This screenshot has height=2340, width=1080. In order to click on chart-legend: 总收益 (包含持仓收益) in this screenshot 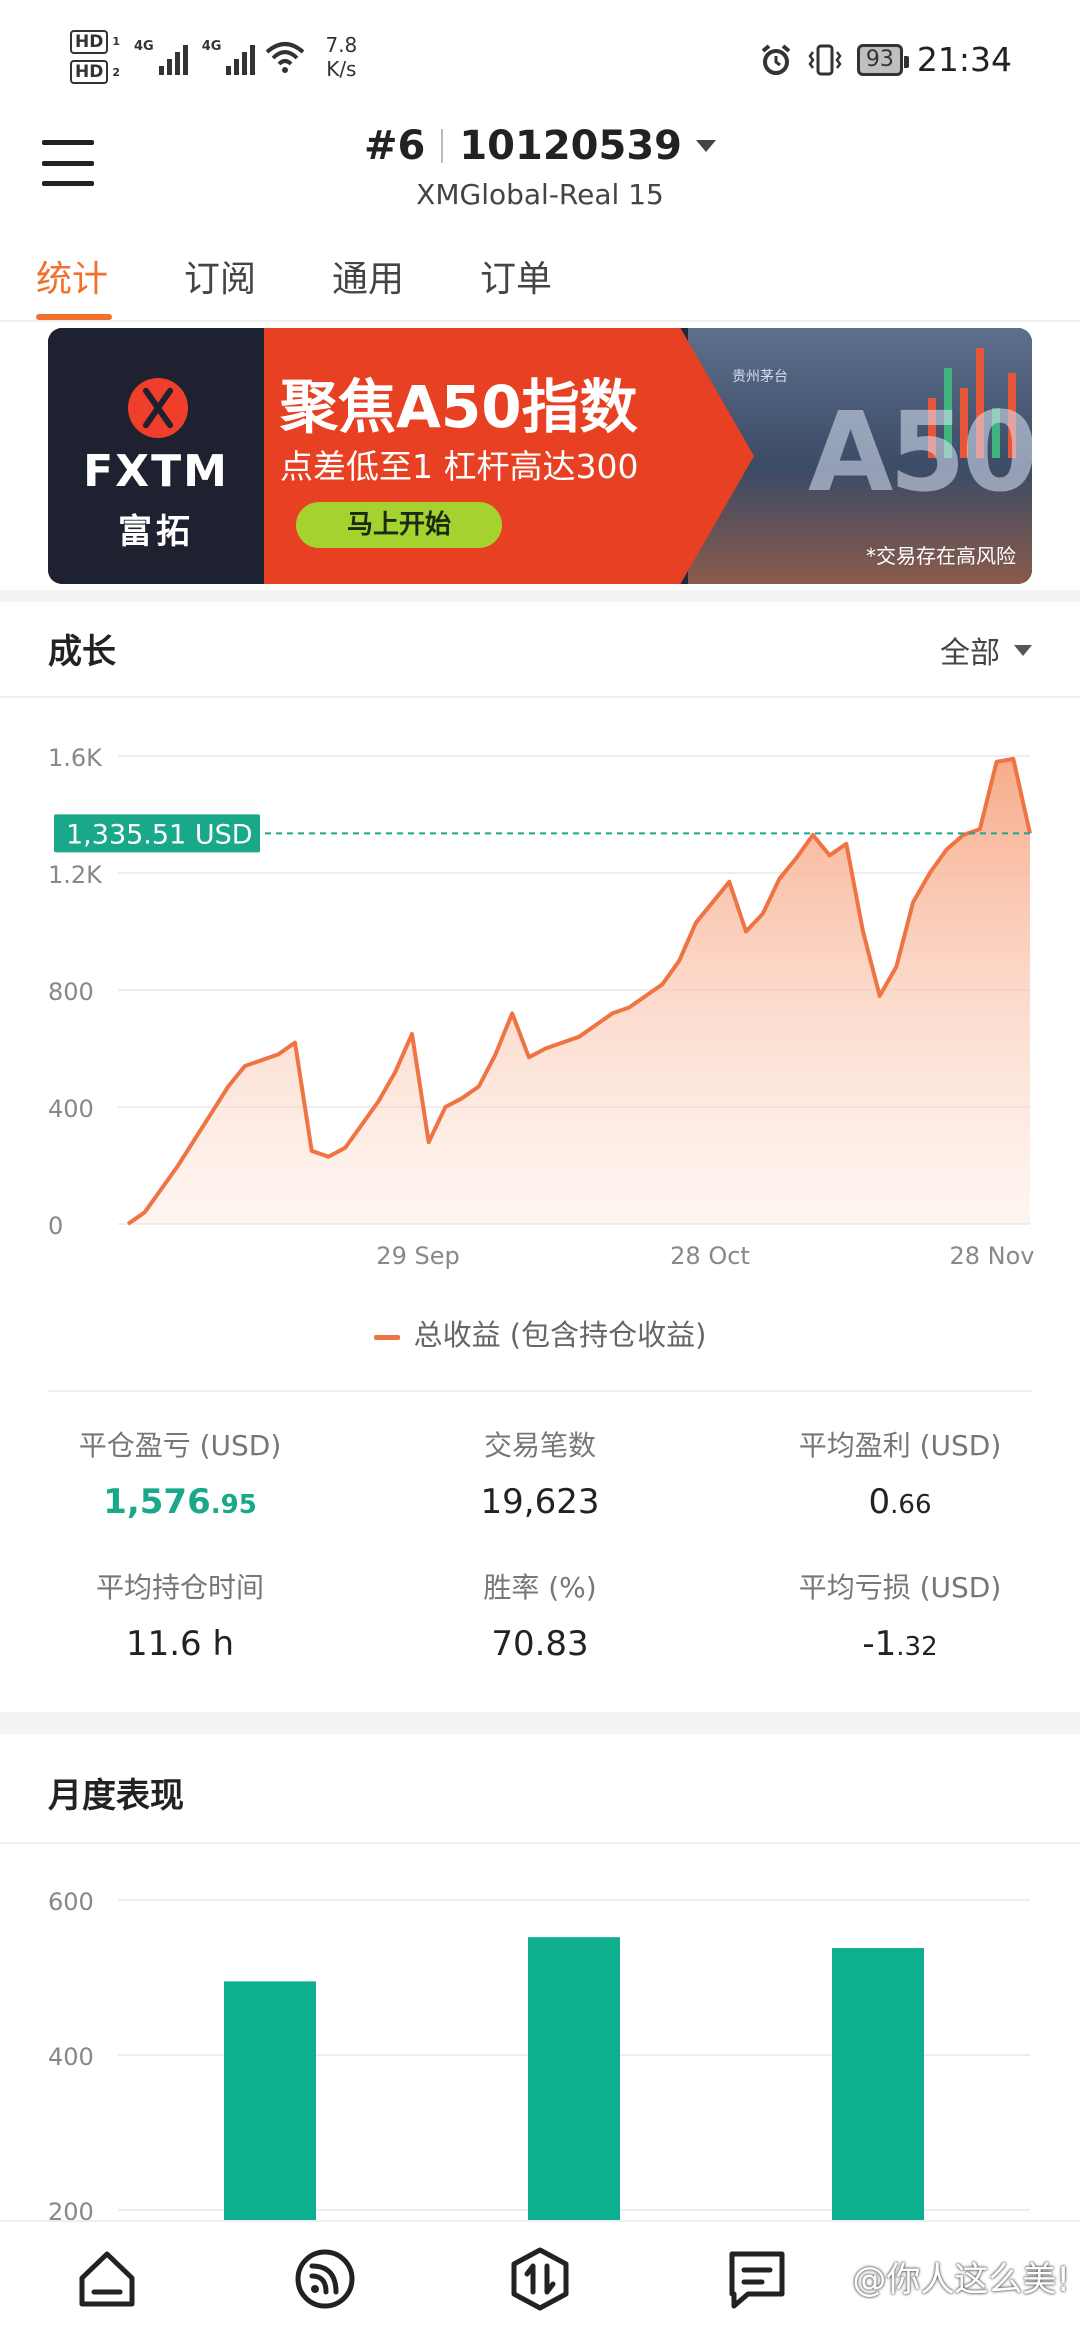, I will do `click(540, 1333)`.